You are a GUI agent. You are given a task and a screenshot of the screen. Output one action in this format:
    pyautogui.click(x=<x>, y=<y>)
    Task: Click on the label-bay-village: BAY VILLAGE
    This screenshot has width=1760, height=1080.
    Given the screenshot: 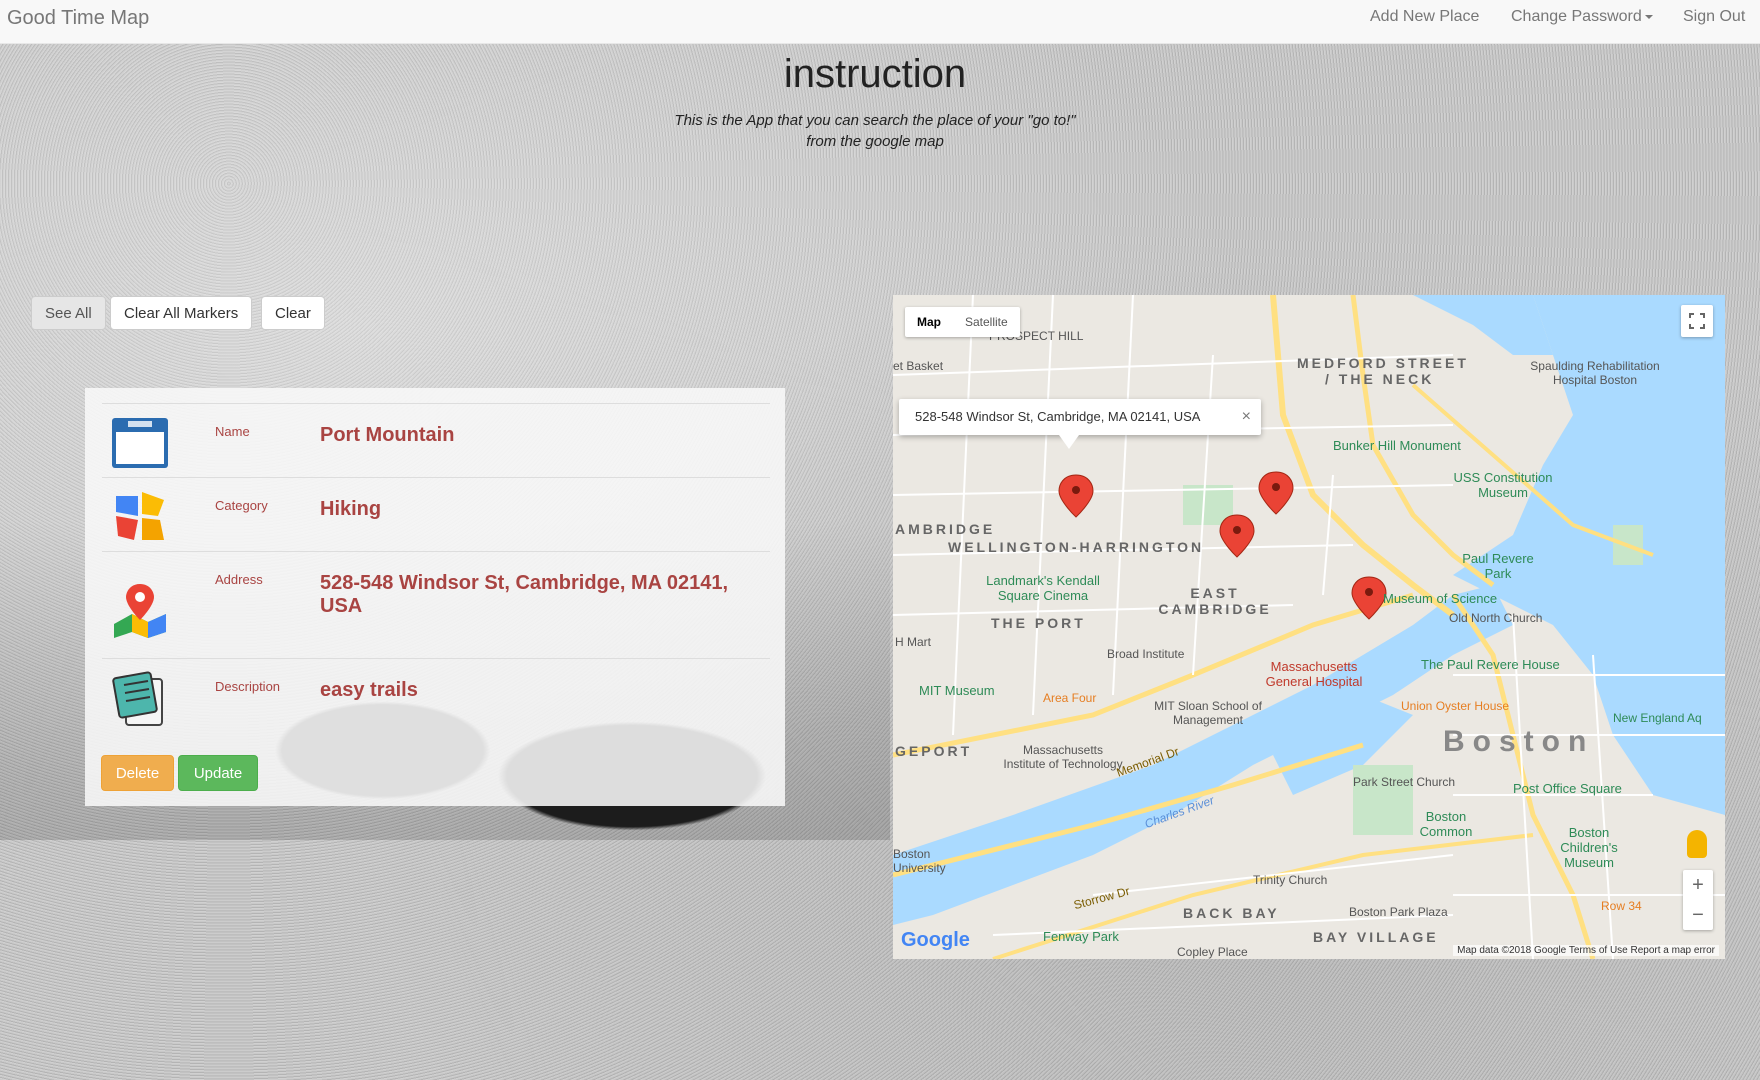 What is the action you would take?
    pyautogui.click(x=1376, y=937)
    